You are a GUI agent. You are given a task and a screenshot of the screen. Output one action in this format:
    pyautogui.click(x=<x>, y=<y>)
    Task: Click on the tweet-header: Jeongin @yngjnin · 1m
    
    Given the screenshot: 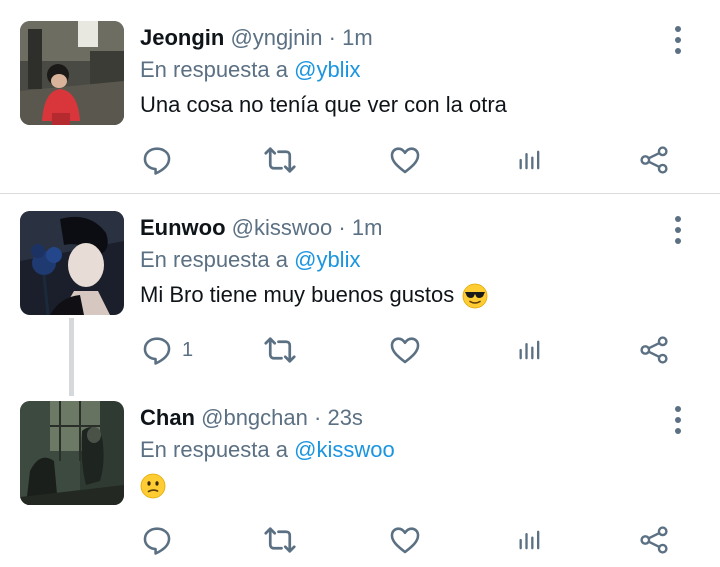 What is the action you would take?
    pyautogui.click(x=256, y=38)
    